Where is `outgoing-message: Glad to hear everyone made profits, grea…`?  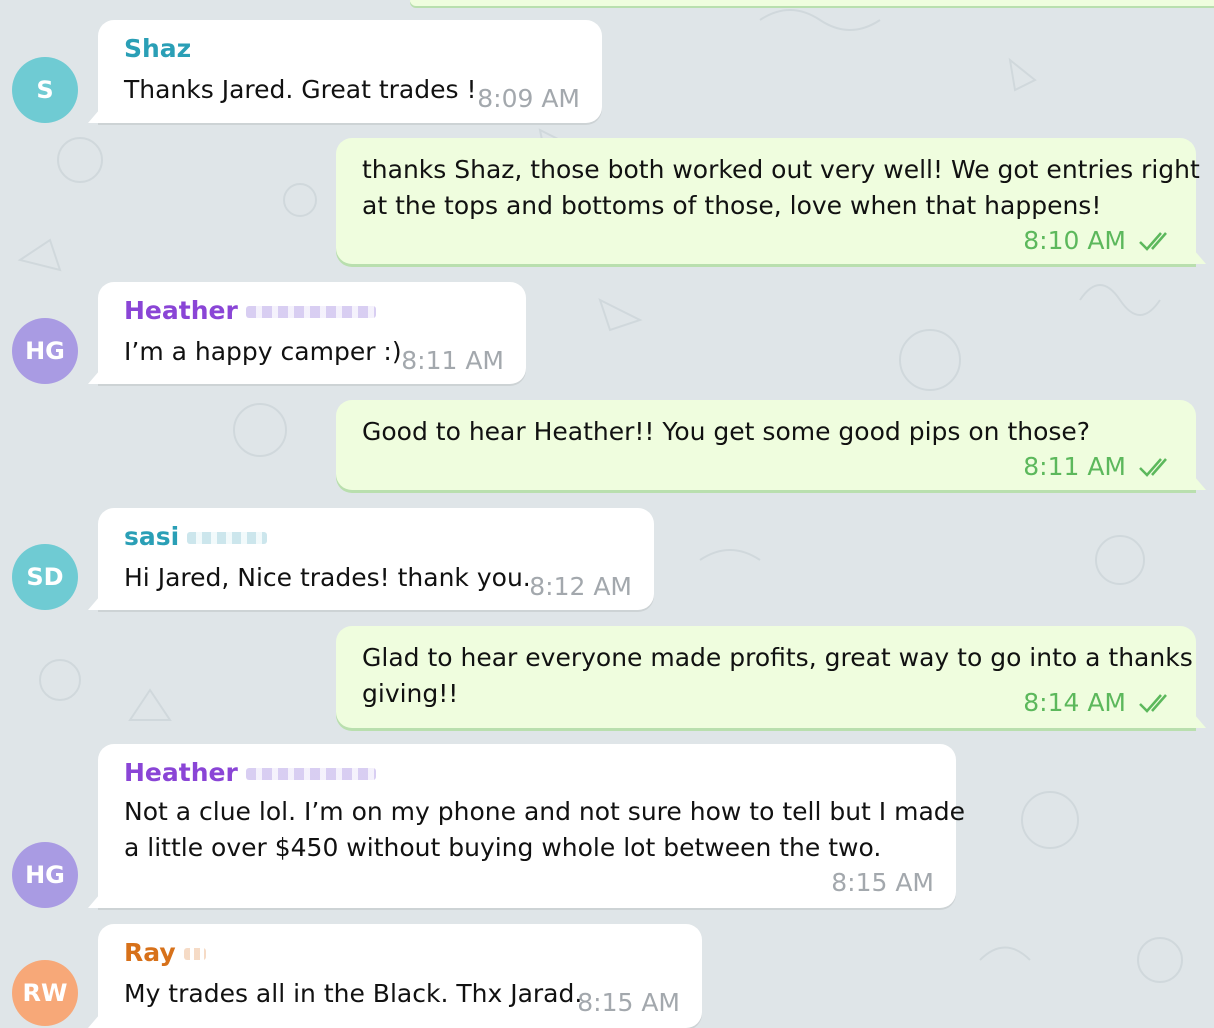 outgoing-message: Glad to hear everyone made profits, grea… is located at coordinates (771, 677).